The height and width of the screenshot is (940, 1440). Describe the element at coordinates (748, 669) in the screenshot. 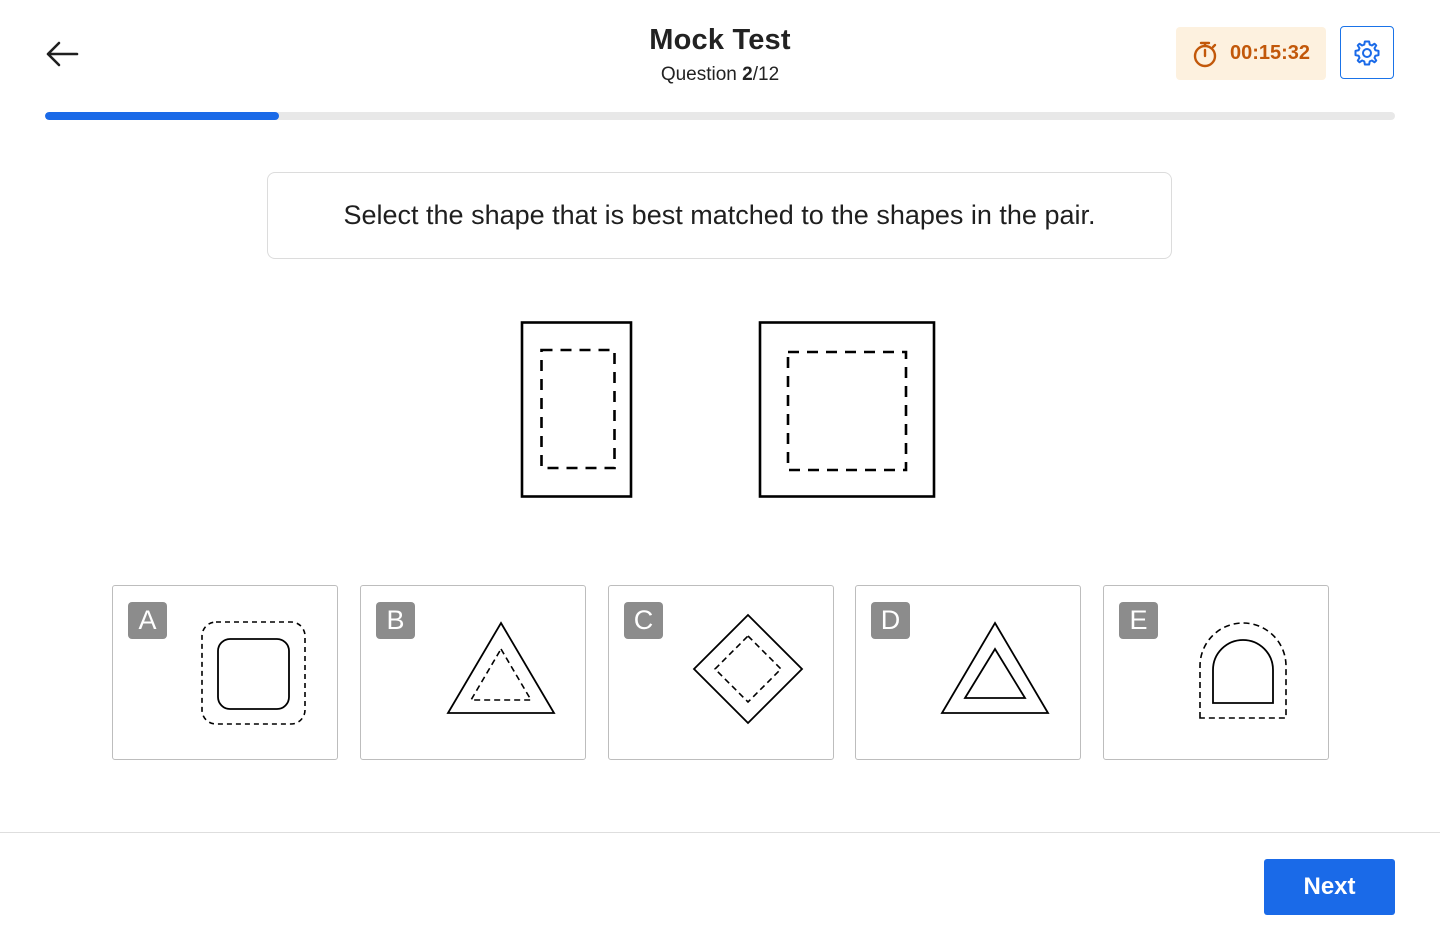

I see `dashed-diamond-icon` at that location.